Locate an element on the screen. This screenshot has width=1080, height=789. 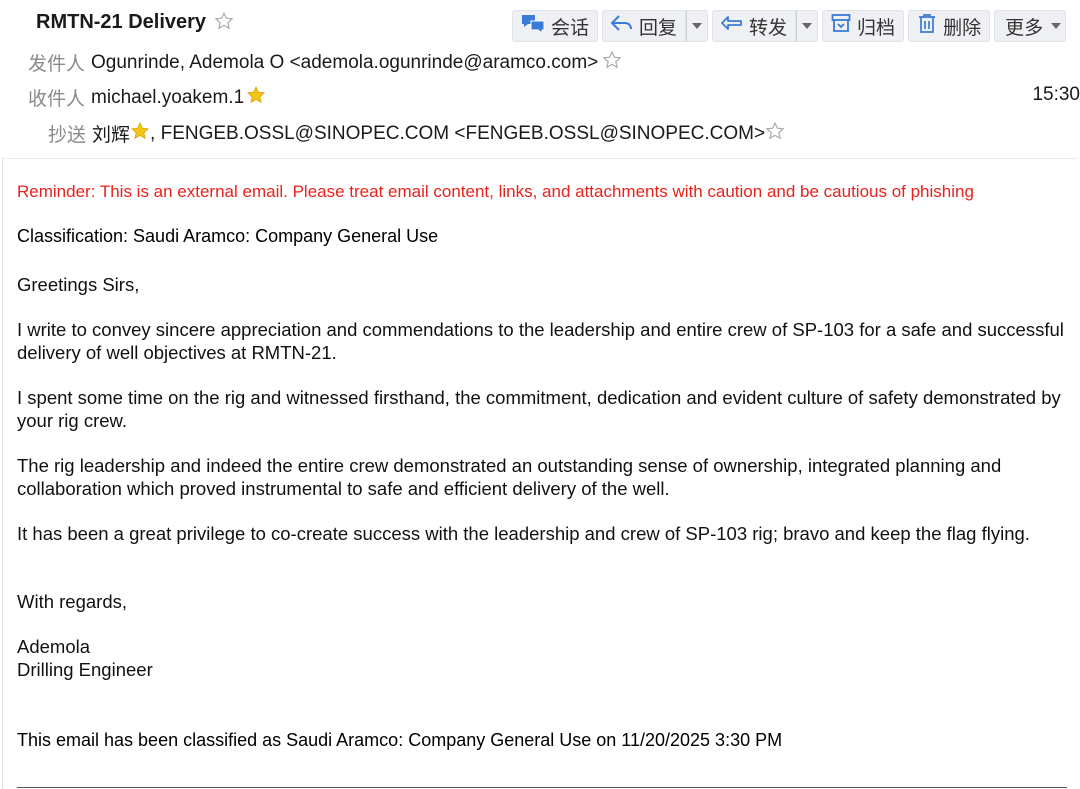
reply-button: 回复 is located at coordinates (644, 26).